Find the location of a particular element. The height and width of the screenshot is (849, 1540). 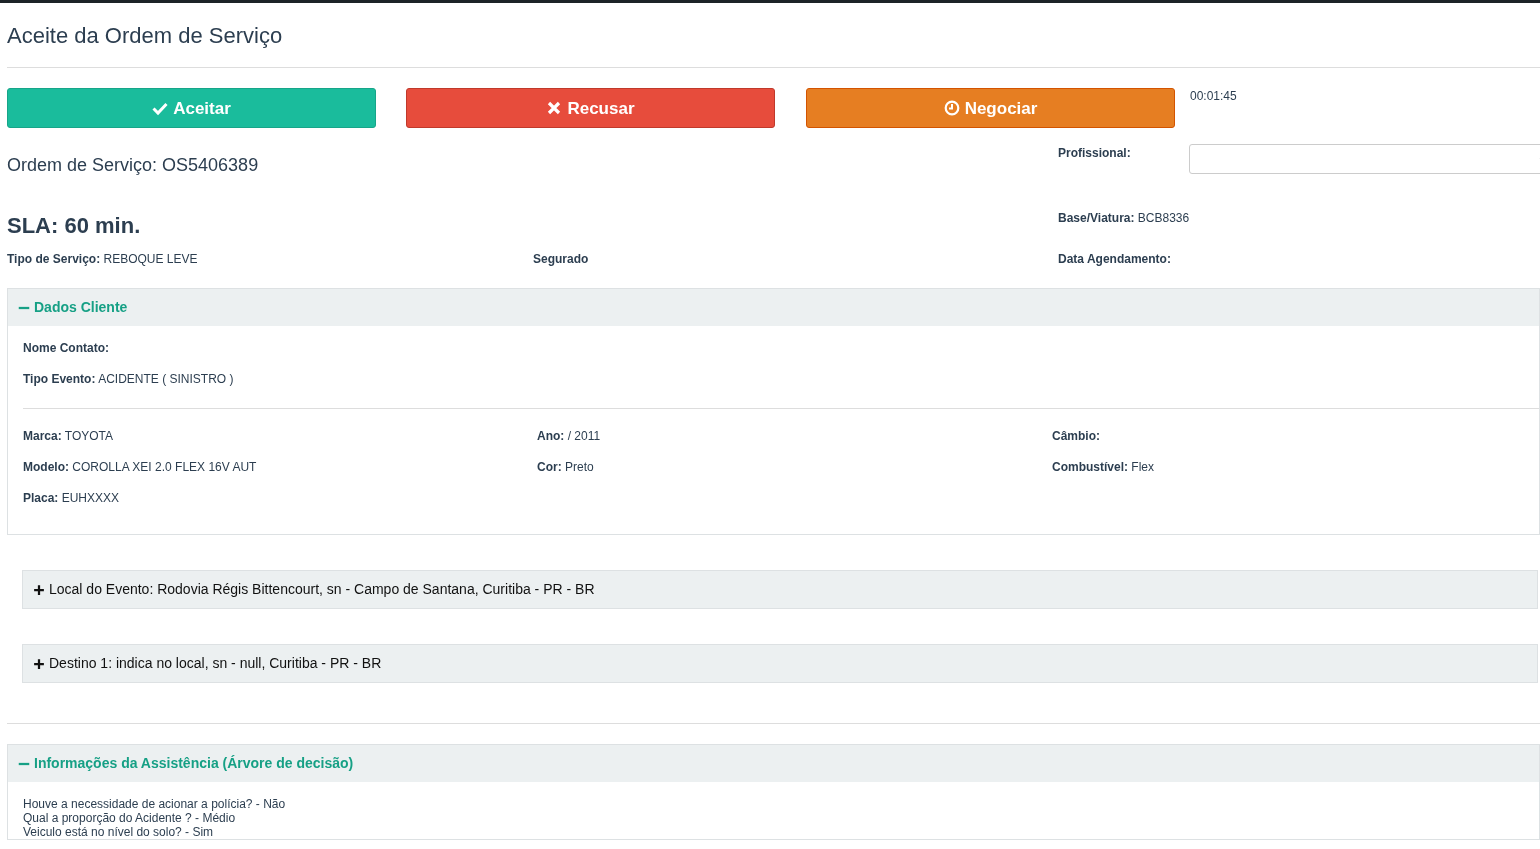

panel-header: Dados Cliente is located at coordinates (773, 308).